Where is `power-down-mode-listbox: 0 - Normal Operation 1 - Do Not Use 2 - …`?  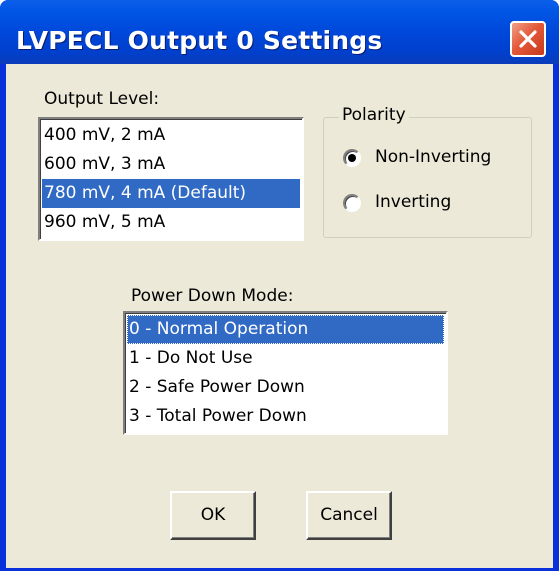
power-down-mode-listbox: 0 - Normal Operation 1 - Do Not Use 2 - … is located at coordinates (285, 373).